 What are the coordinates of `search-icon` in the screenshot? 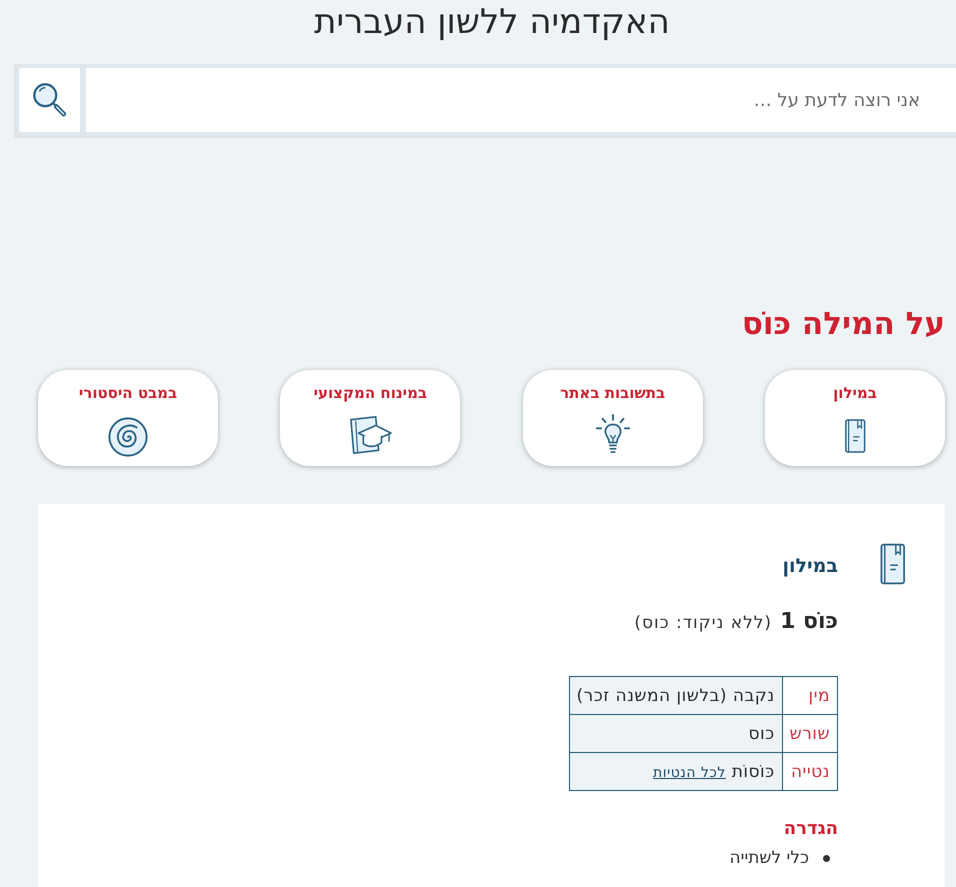 It's located at (49, 100).